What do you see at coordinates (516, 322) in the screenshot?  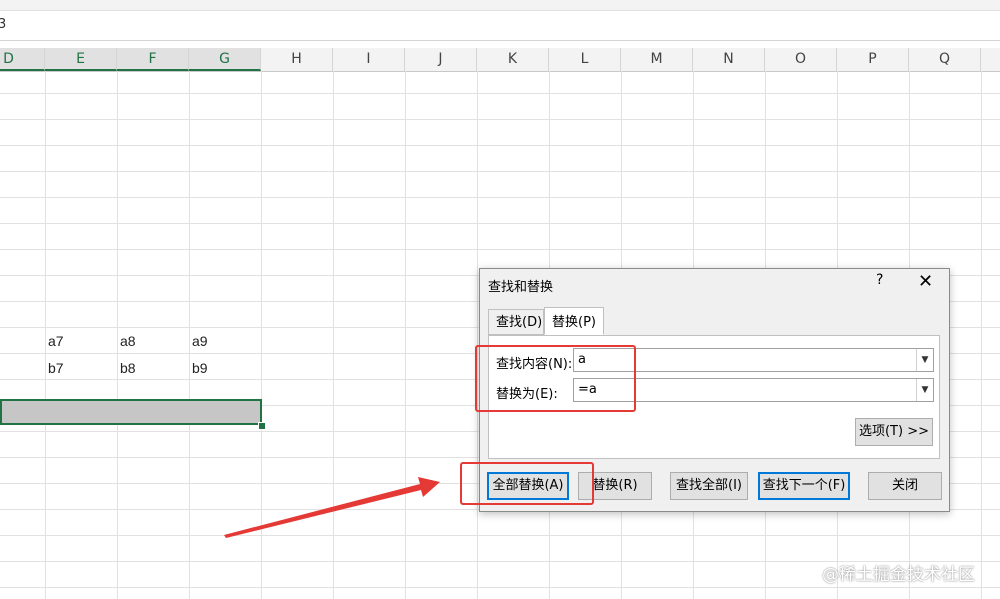 I see `tab-find: 查找(D)` at bounding box center [516, 322].